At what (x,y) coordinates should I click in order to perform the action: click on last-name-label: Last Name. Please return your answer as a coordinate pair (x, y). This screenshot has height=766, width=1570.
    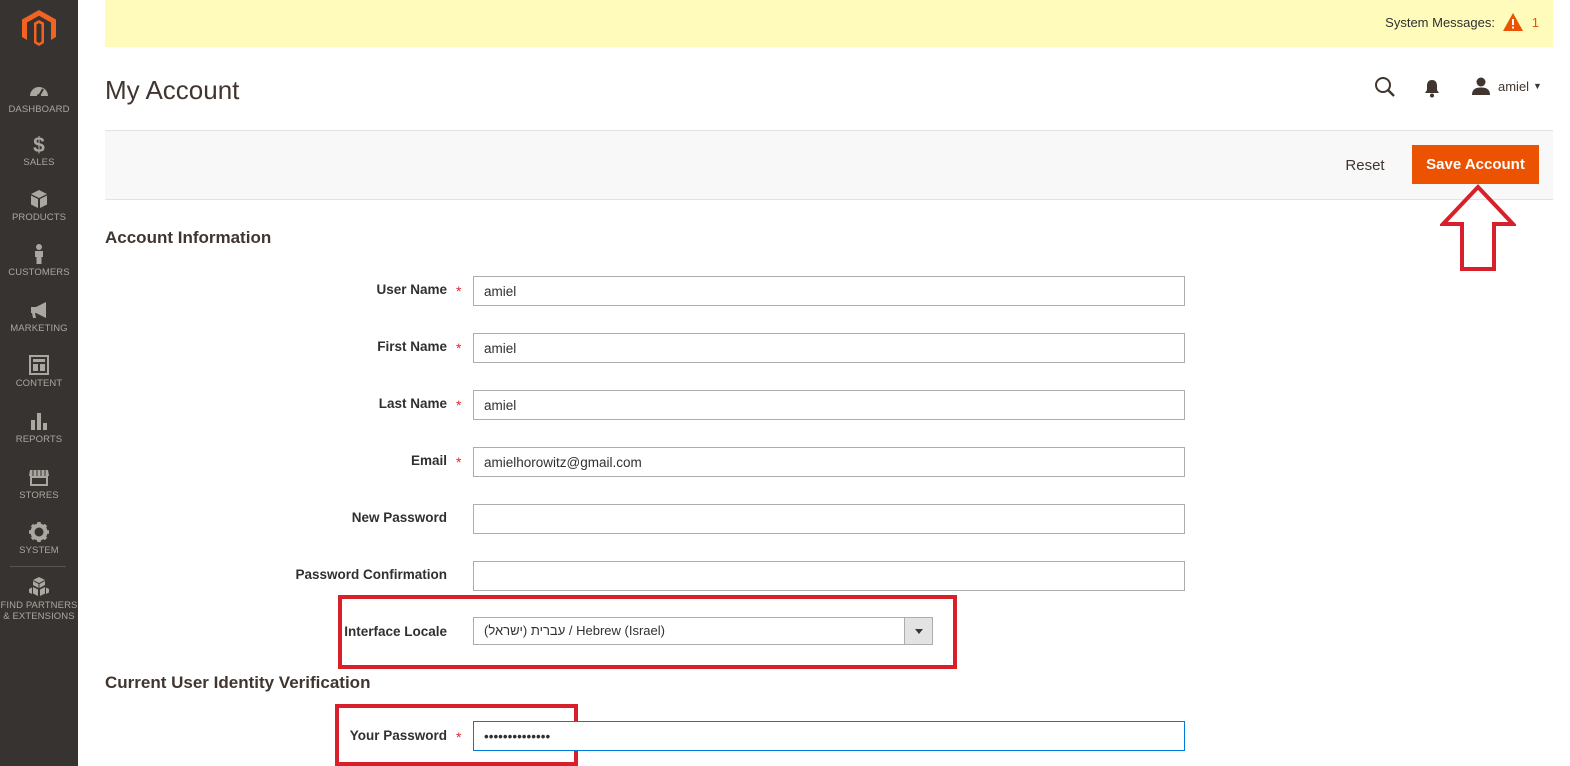
    Looking at the image, I should click on (412, 403).